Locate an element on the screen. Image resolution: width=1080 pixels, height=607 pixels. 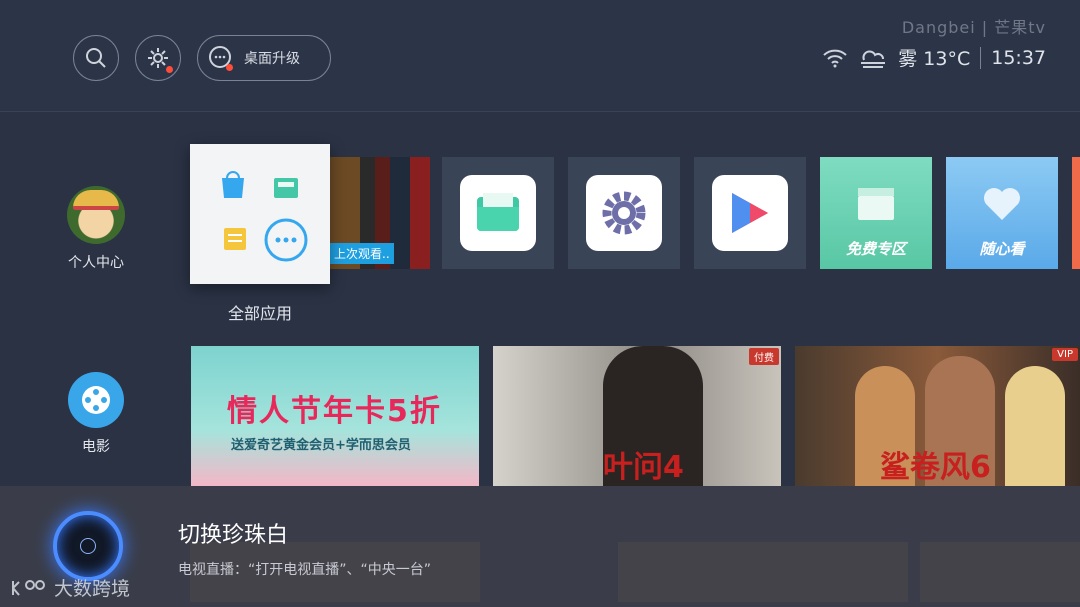
all-apps-tile is located at coordinates (260, 214).